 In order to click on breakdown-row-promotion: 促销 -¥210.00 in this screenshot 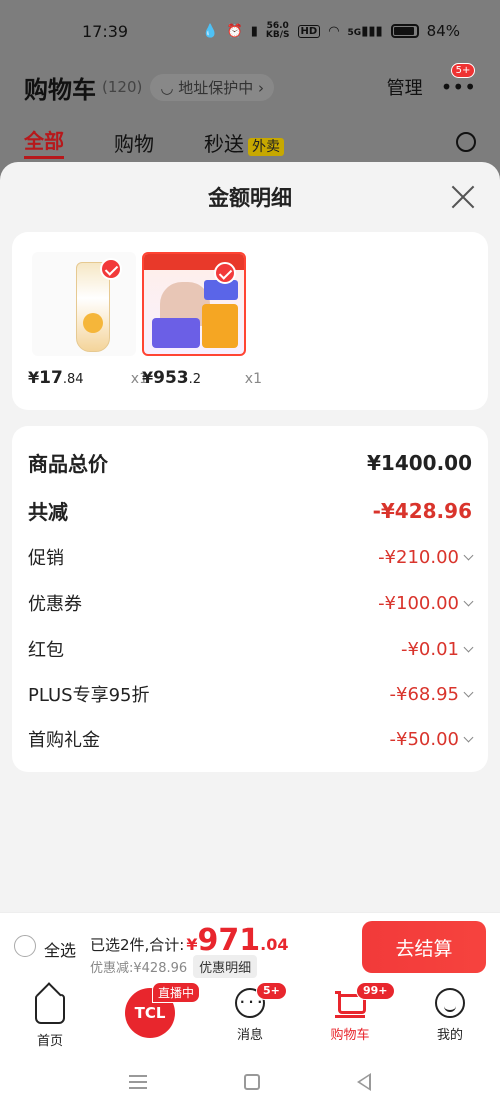, I will do `click(251, 557)`.